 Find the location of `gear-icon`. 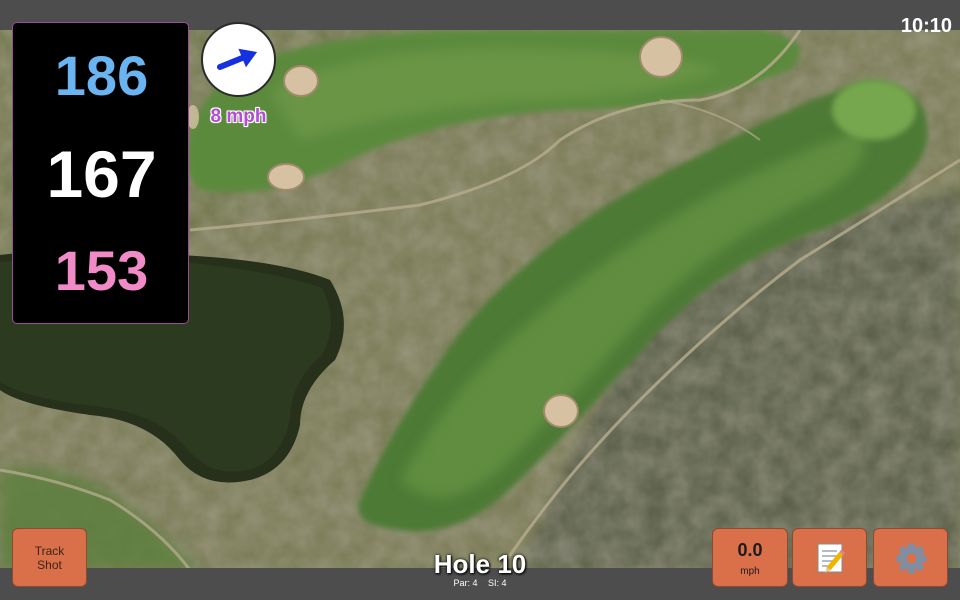

gear-icon is located at coordinates (911, 558).